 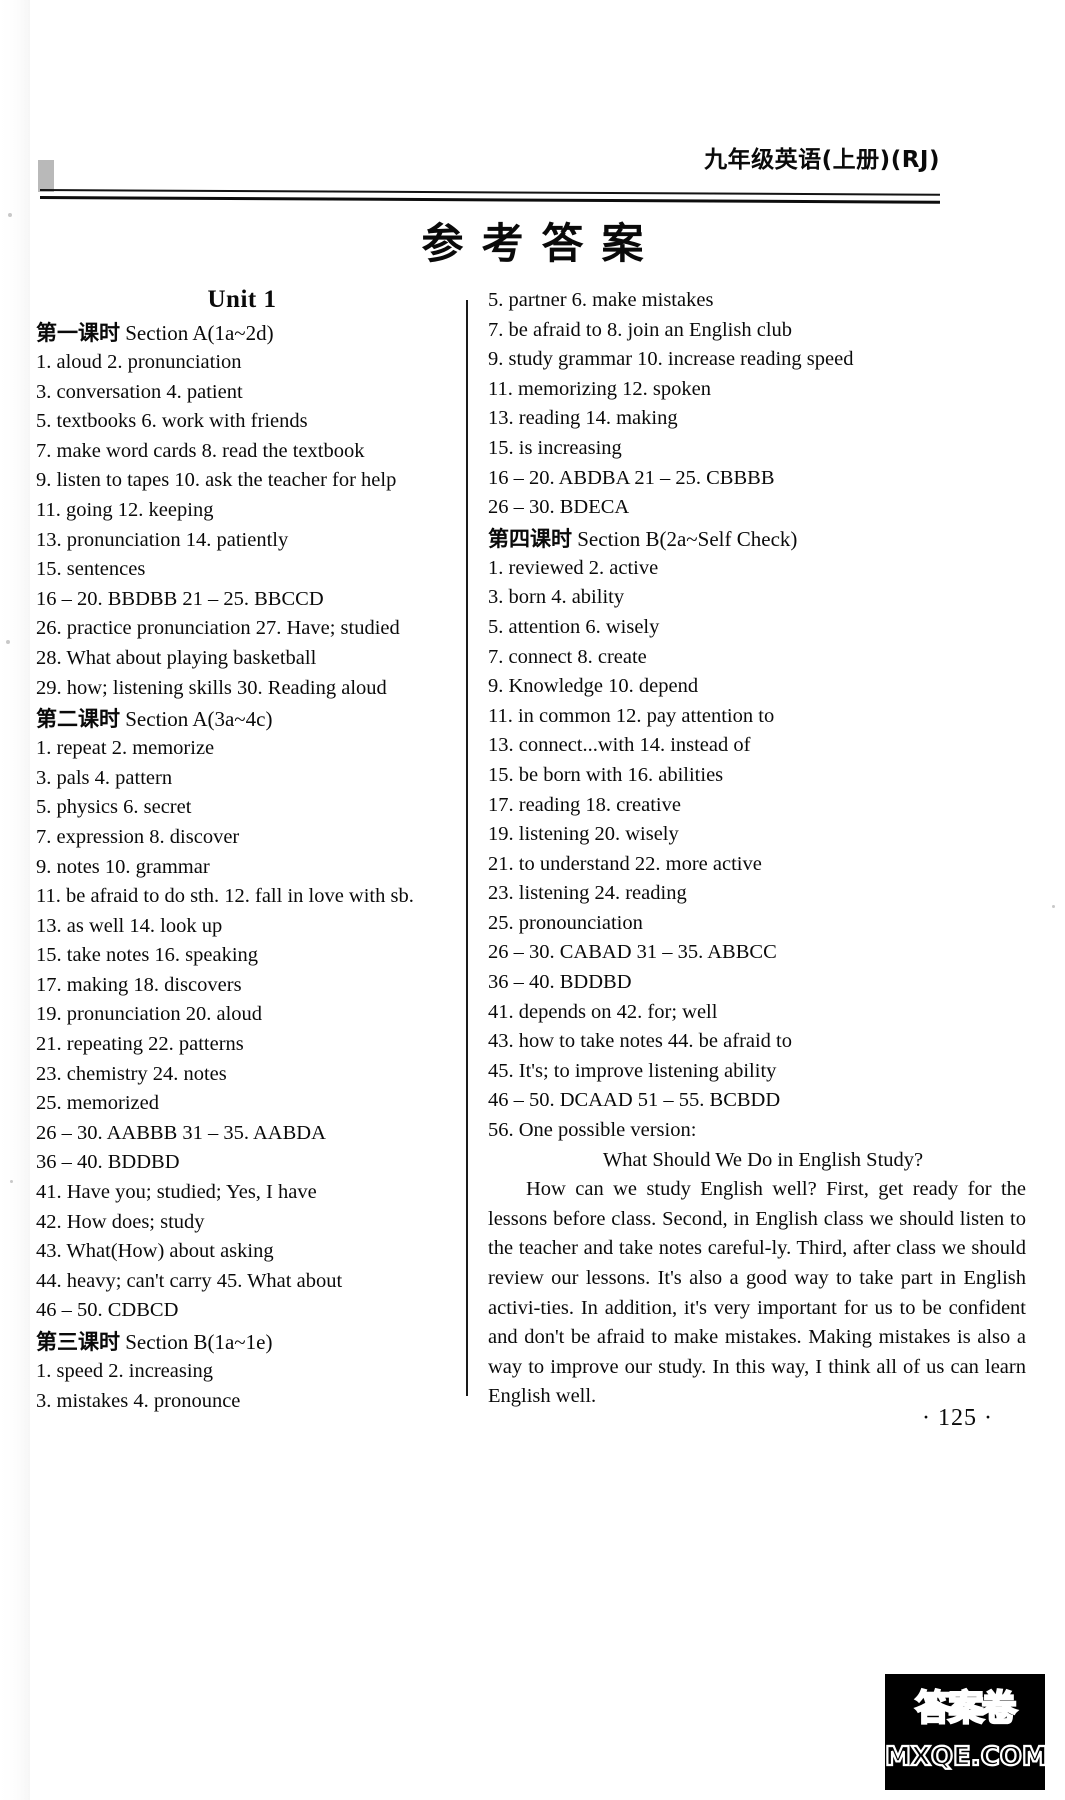 What do you see at coordinates (489, 200) in the screenshot?
I see `running-head-rule-bottom` at bounding box center [489, 200].